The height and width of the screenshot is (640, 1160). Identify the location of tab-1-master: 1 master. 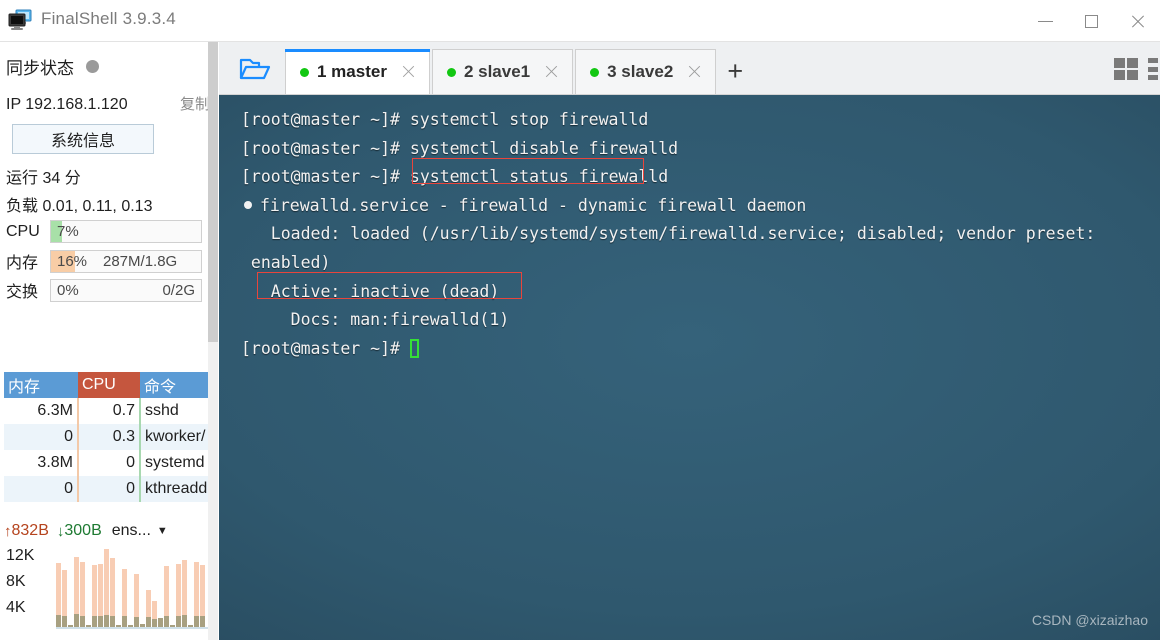
(357, 71).